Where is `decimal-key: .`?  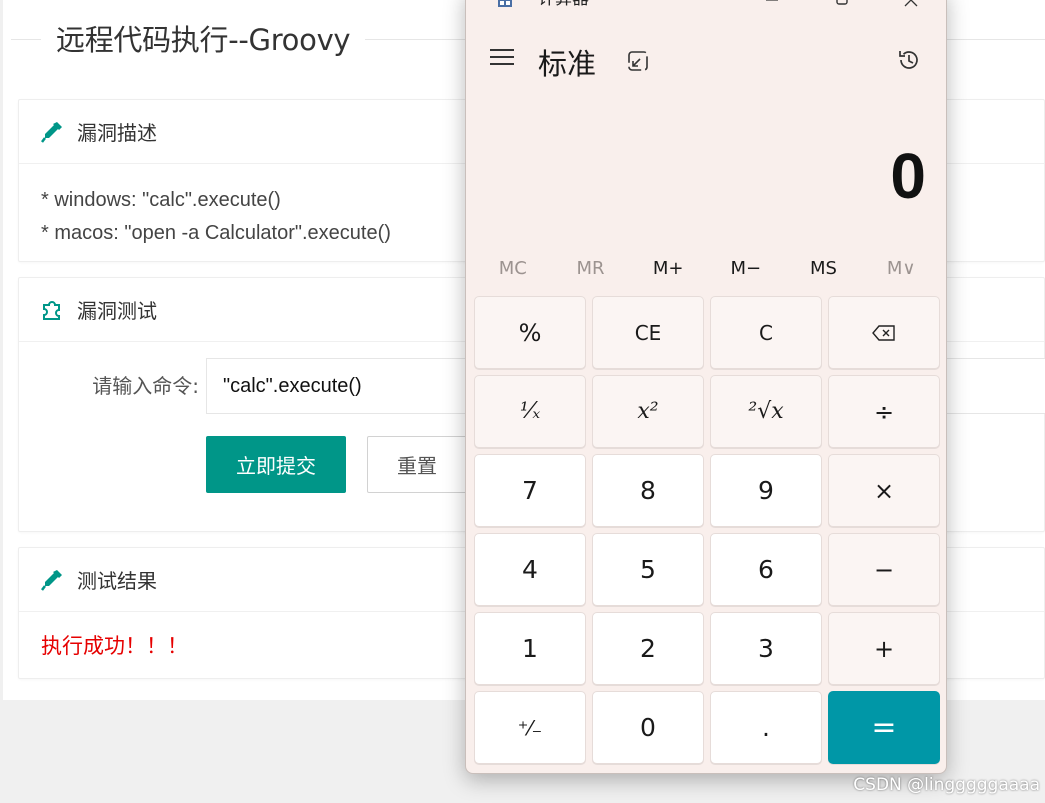
decimal-key: . is located at coordinates (766, 727).